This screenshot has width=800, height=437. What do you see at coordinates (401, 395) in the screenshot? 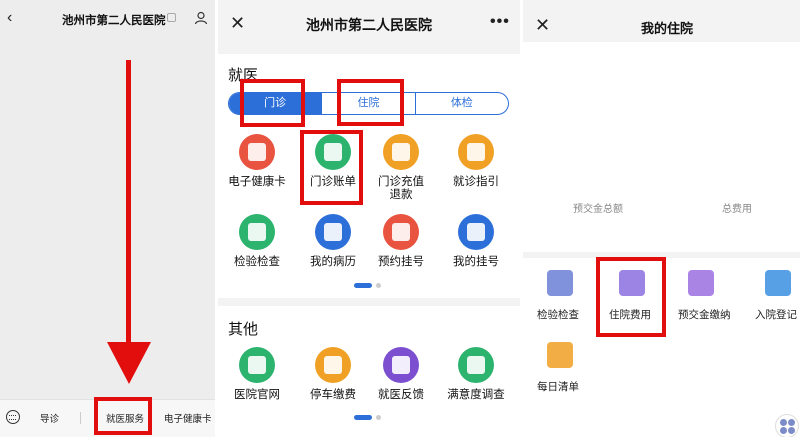
I see `tile-label: 就医反馈` at bounding box center [401, 395].